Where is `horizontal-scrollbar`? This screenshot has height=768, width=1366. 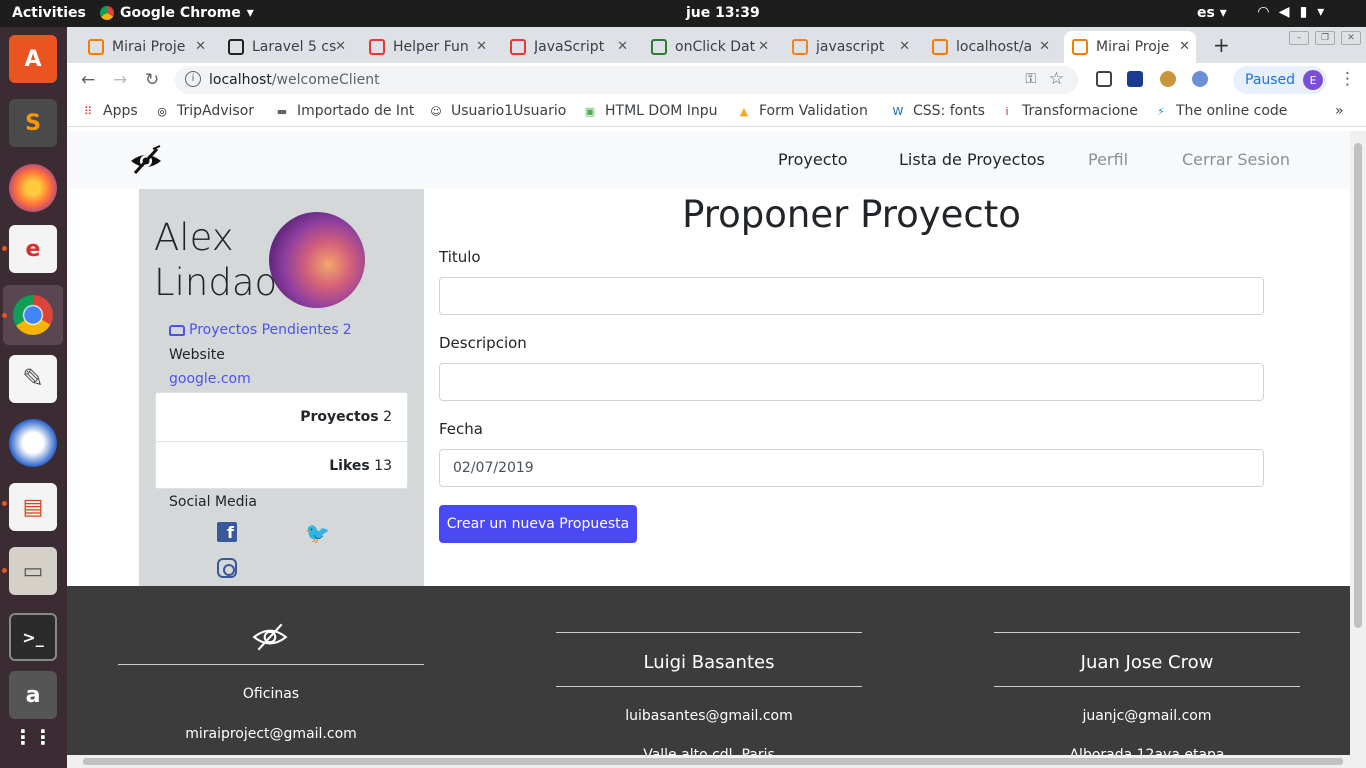
horizontal-scrollbar is located at coordinates (716, 761).